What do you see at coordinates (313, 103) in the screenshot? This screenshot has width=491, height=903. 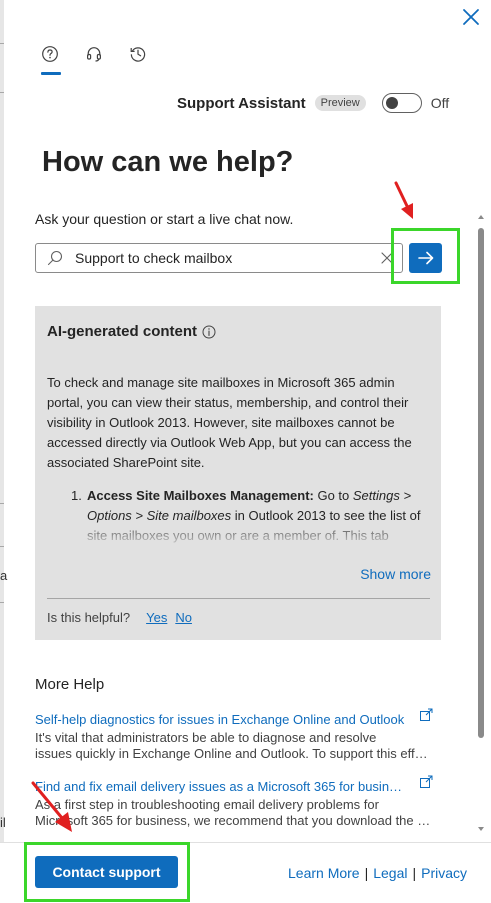 I see `support-assistant-row: Support Assistant Preview Off` at bounding box center [313, 103].